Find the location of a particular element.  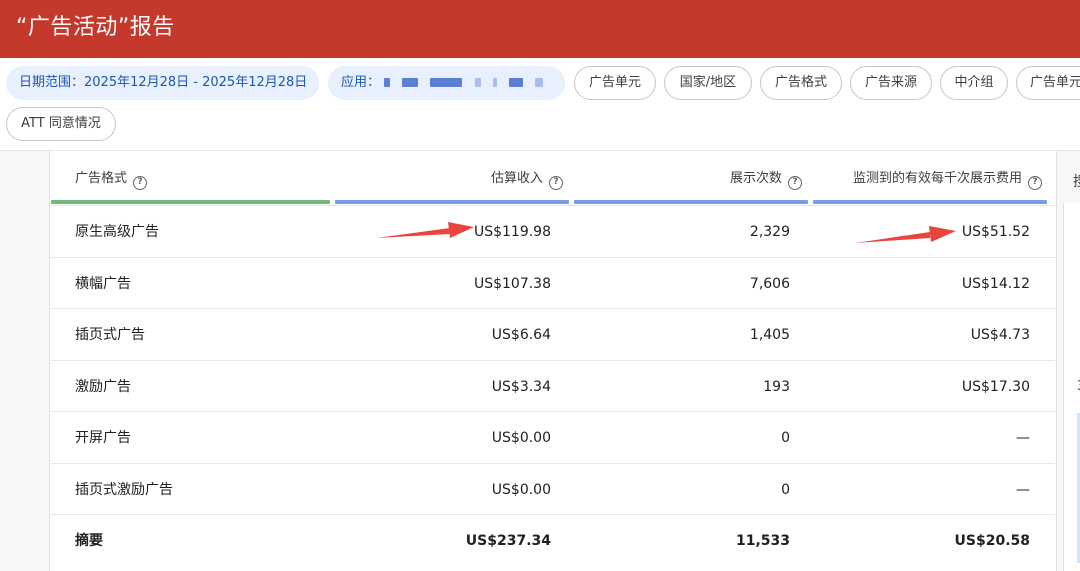

column-header-label: 监测到的有效每千次展示费用 is located at coordinates (937, 178).